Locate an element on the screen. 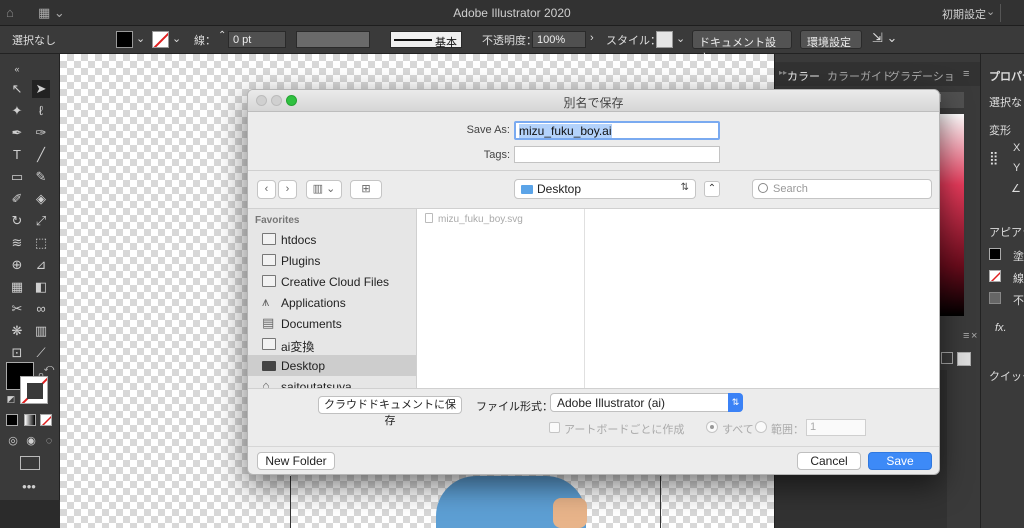 The height and width of the screenshot is (528, 1024). direct-selection-tool-icon: ➤ is located at coordinates (41, 89).